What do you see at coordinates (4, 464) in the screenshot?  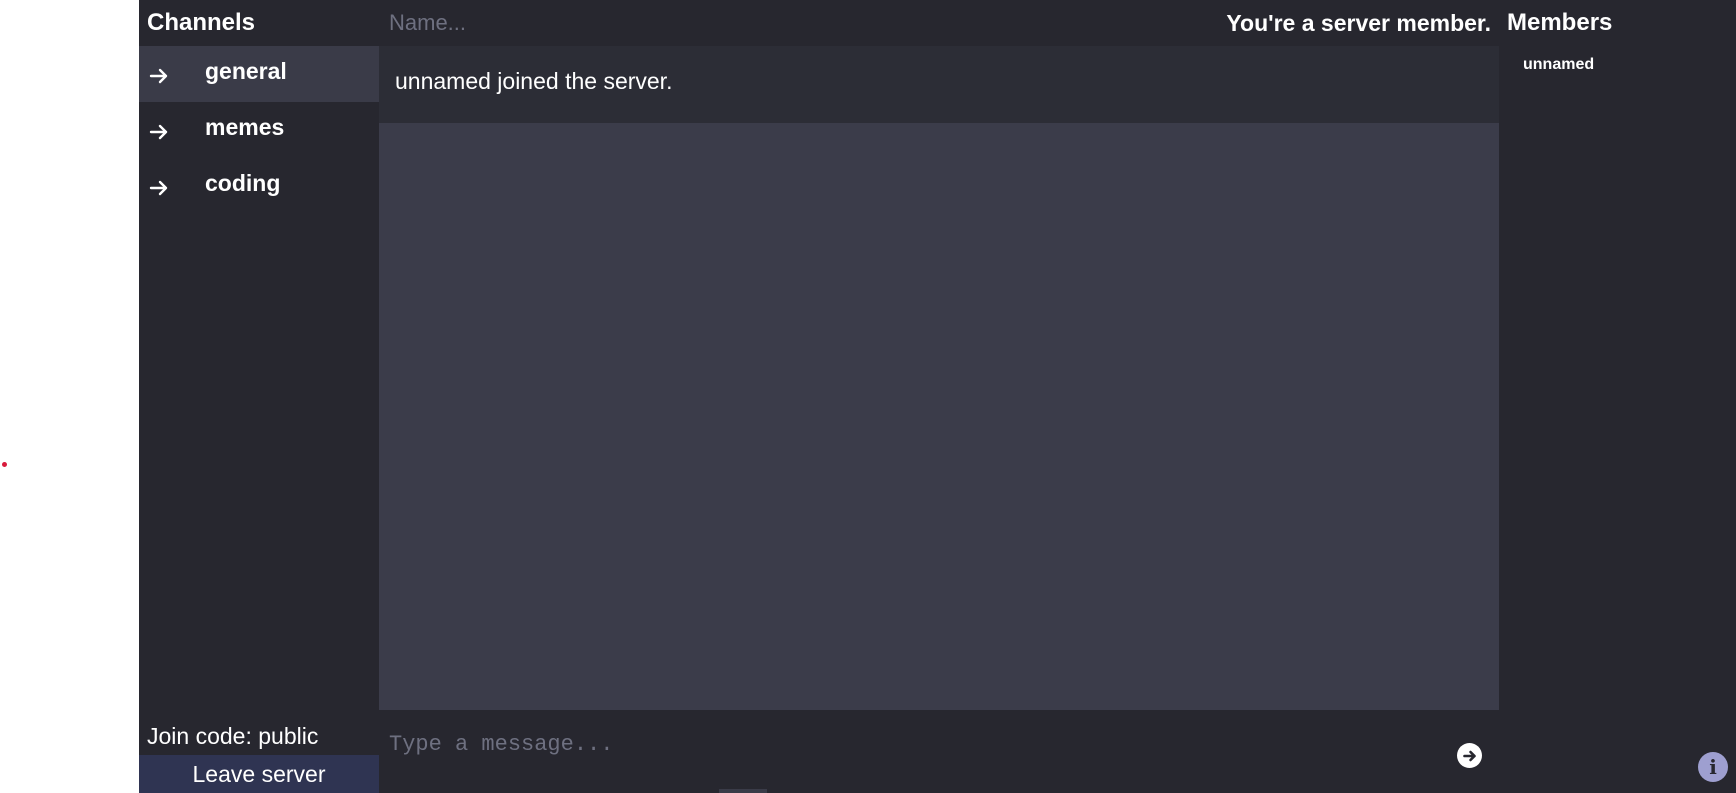 I see `red-dot-marker` at bounding box center [4, 464].